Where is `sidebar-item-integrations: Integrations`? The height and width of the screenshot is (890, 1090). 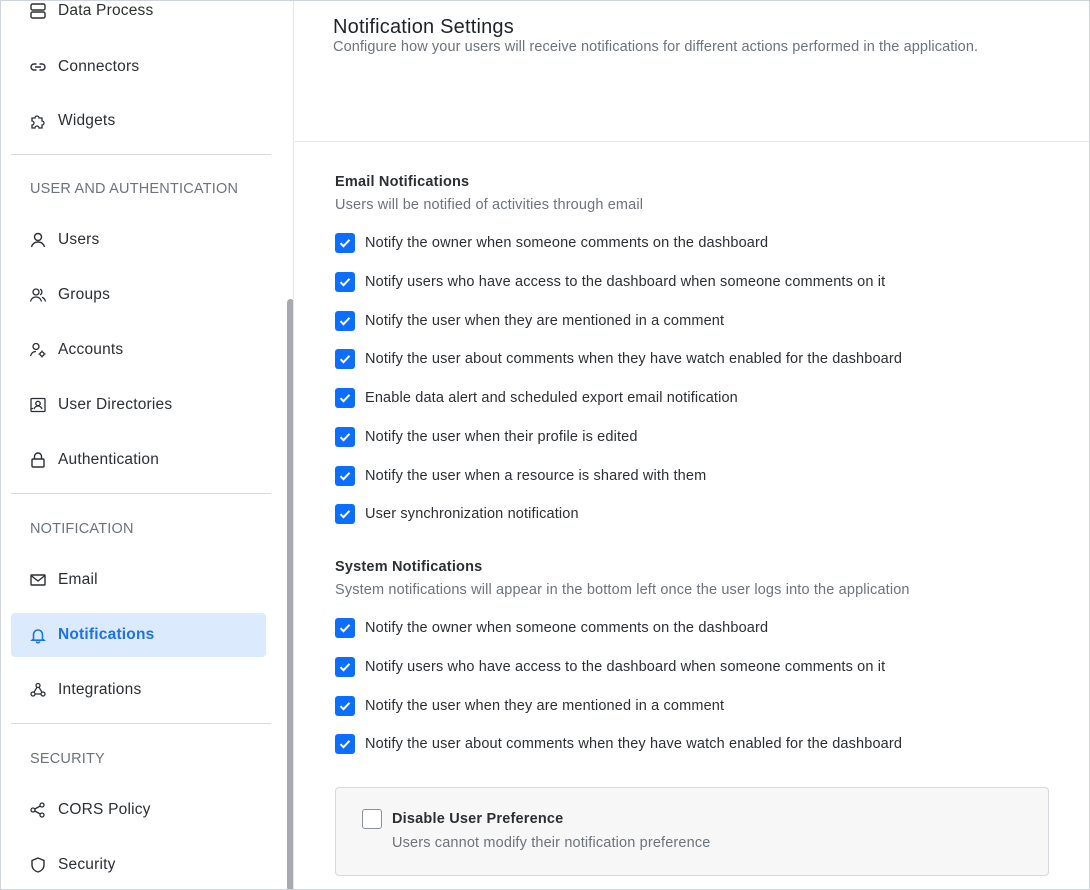 sidebar-item-integrations: Integrations is located at coordinates (138, 690).